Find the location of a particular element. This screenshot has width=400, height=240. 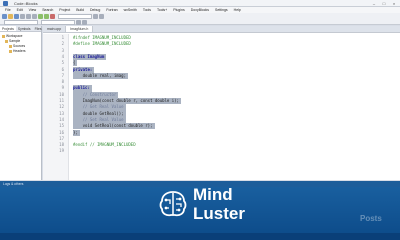

brand-name-line1: Mind is located at coordinates (213, 194).